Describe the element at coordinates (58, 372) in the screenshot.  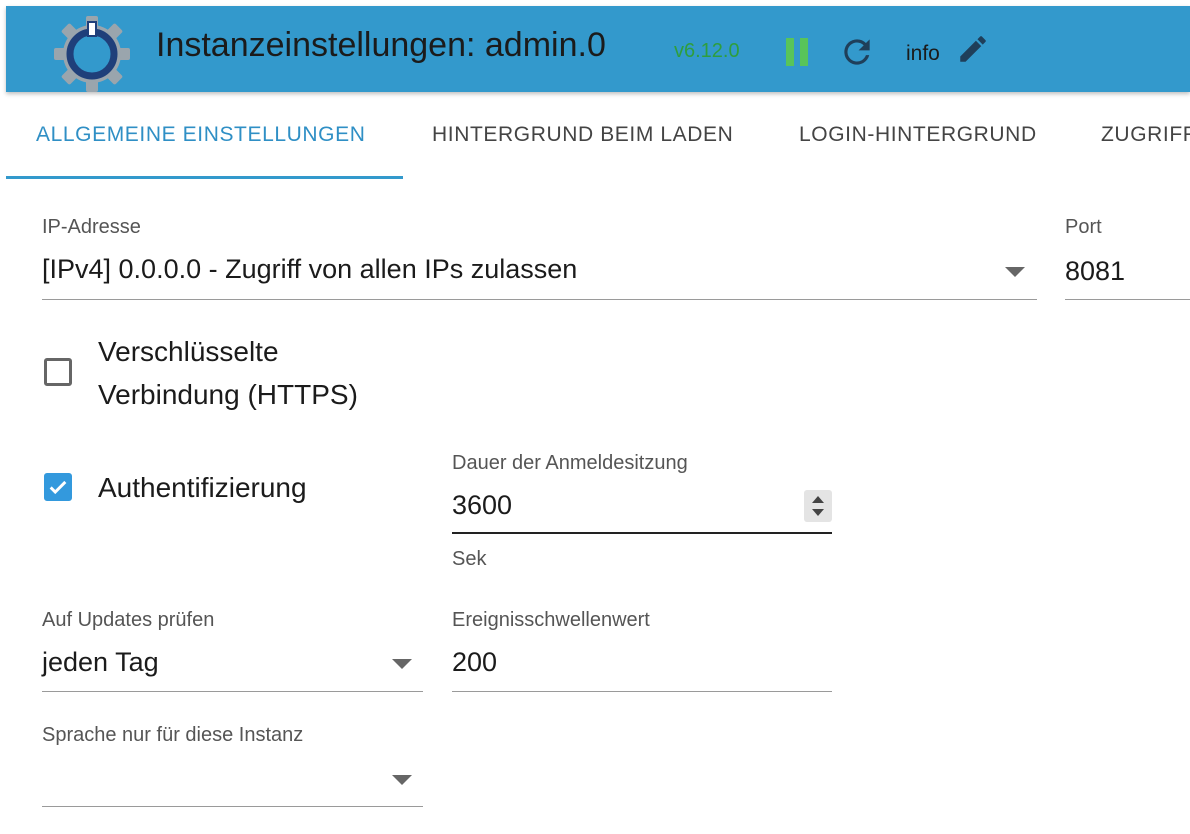
I see `https-checkbox` at that location.